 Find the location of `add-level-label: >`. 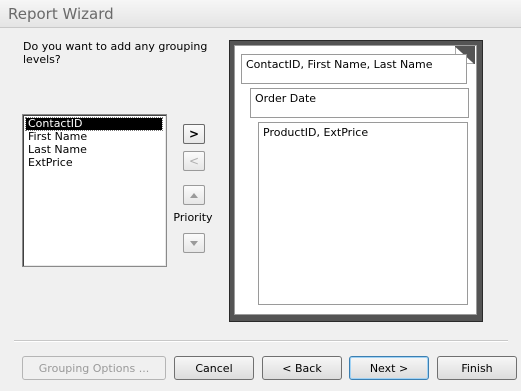

add-level-label: > is located at coordinates (194, 134).